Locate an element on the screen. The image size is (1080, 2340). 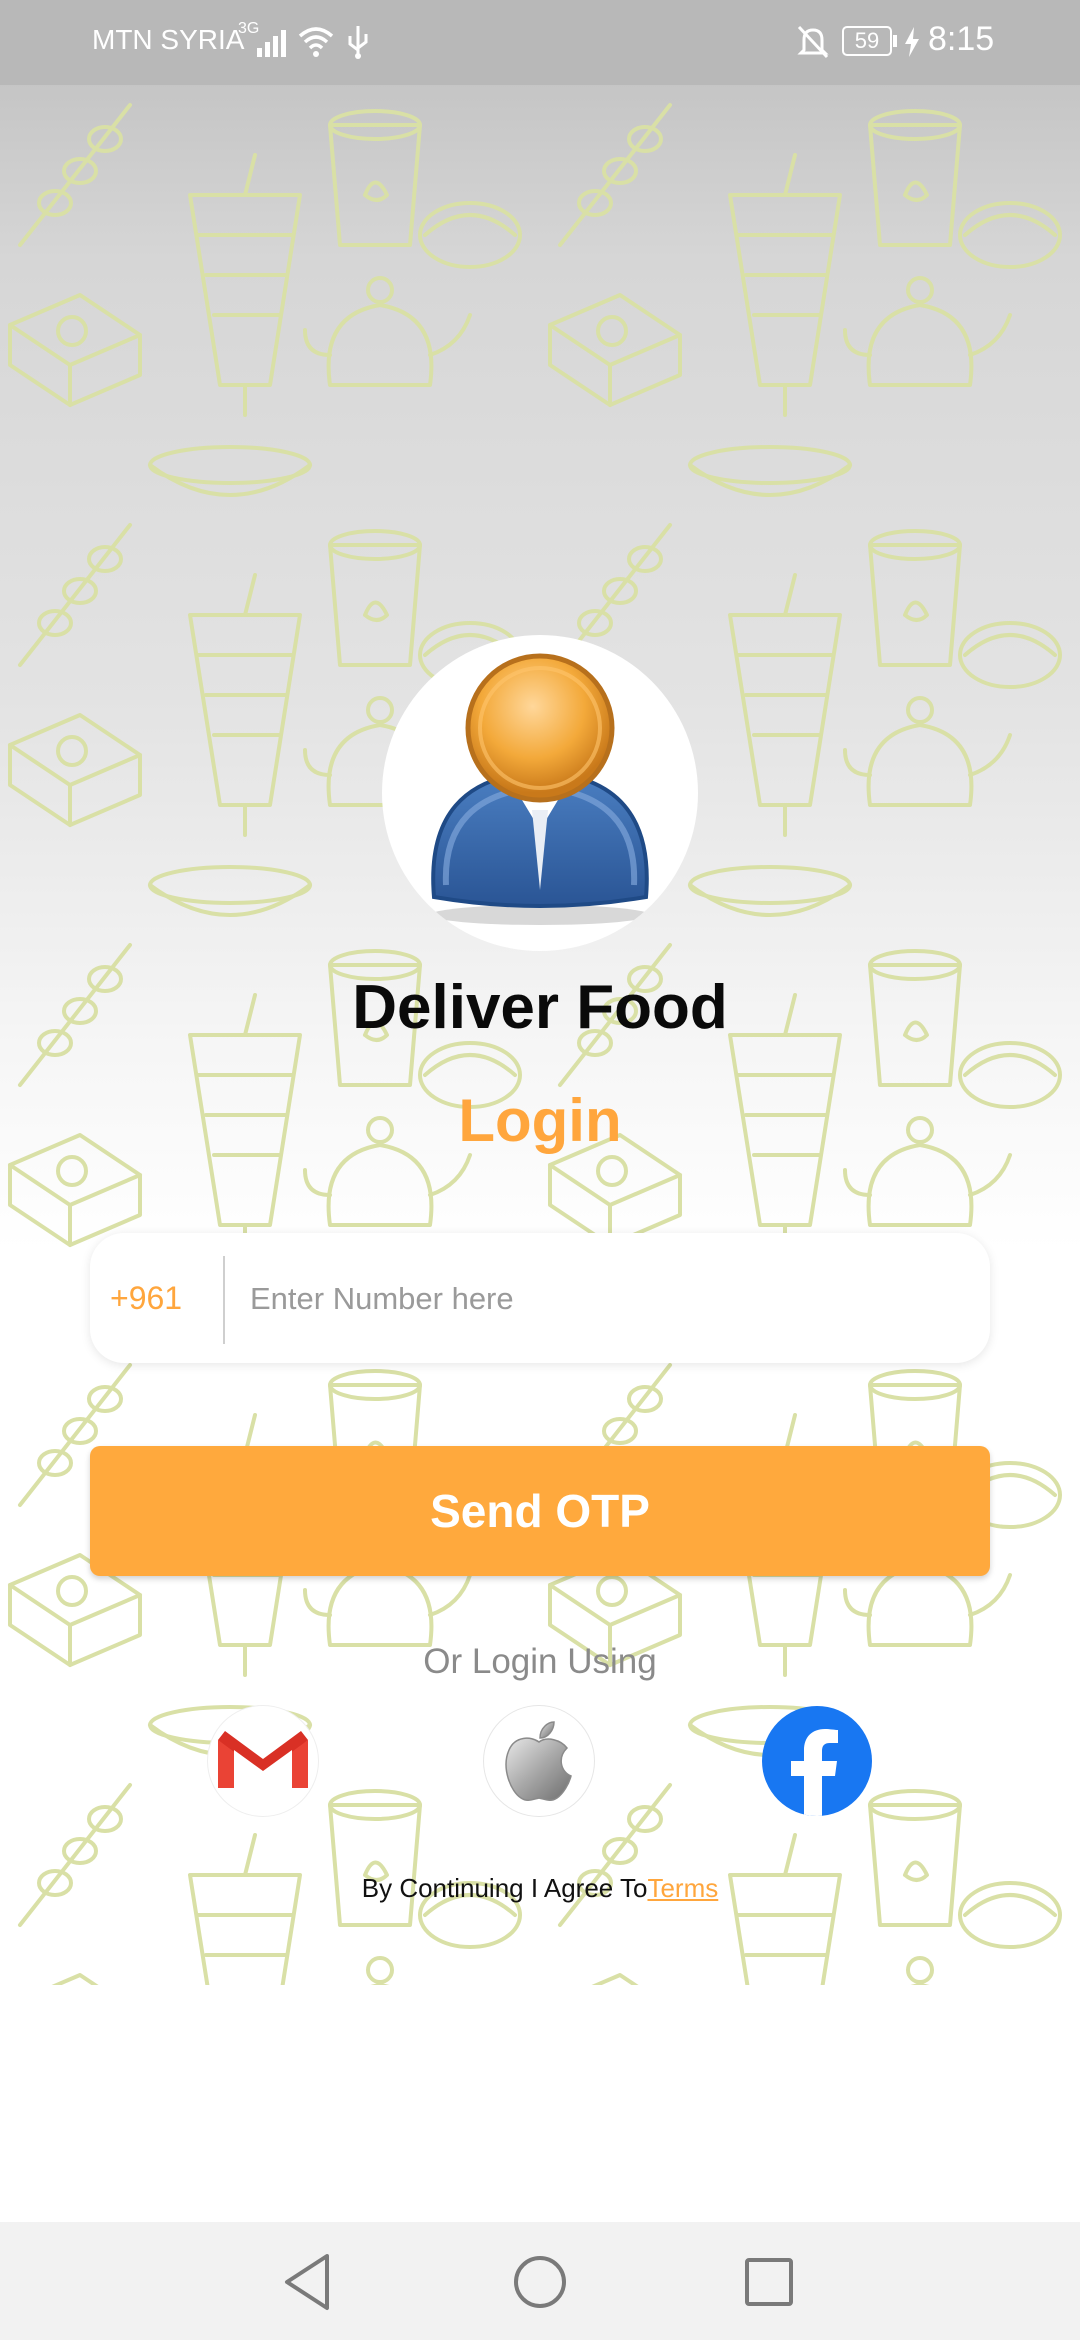
status-bar: MTN SYRIA 3G 59 8:15 is located at coordinates (540, 42).